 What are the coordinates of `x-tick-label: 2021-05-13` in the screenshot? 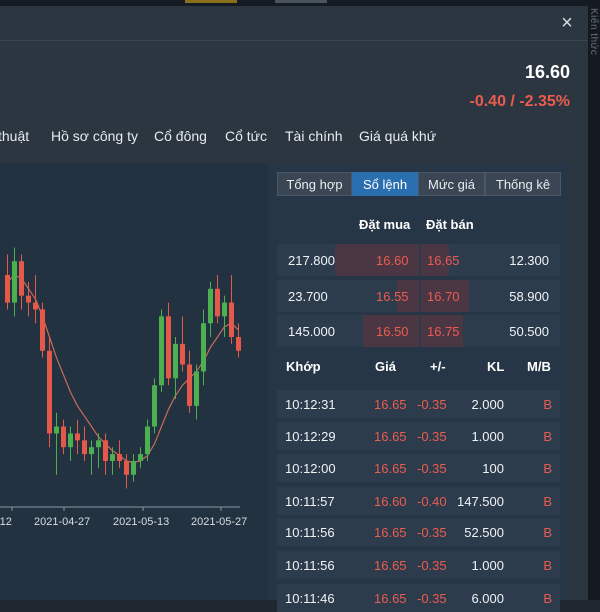 It's located at (141, 522).